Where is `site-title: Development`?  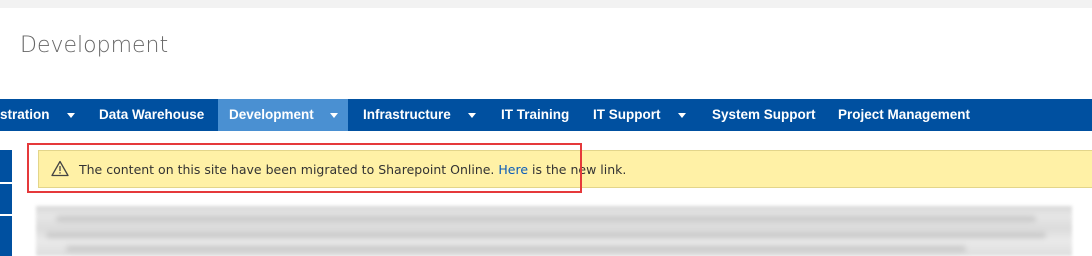 site-title: Development is located at coordinates (94, 45).